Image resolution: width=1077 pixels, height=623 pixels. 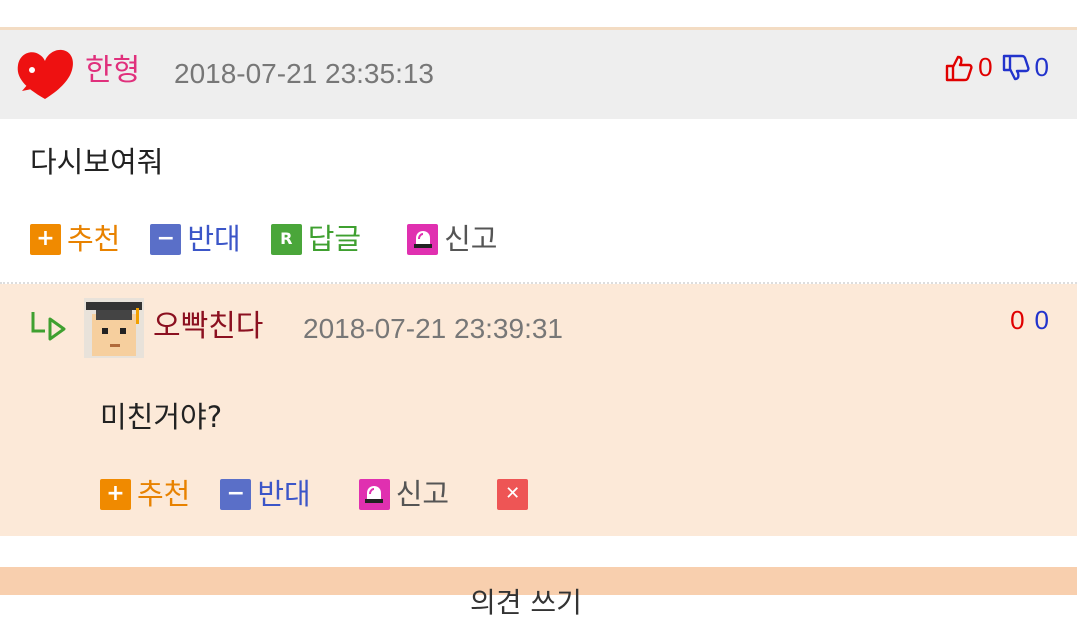 I want to click on reply-label: 답글, so click(x=334, y=239).